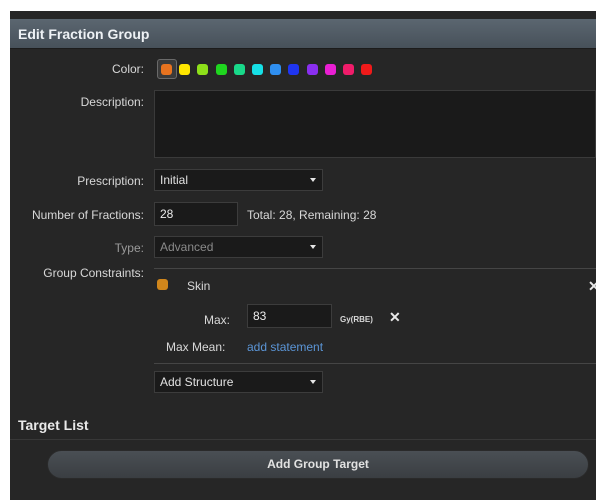 This screenshot has height=500, width=596. I want to click on color-label: Color:, so click(127, 69).